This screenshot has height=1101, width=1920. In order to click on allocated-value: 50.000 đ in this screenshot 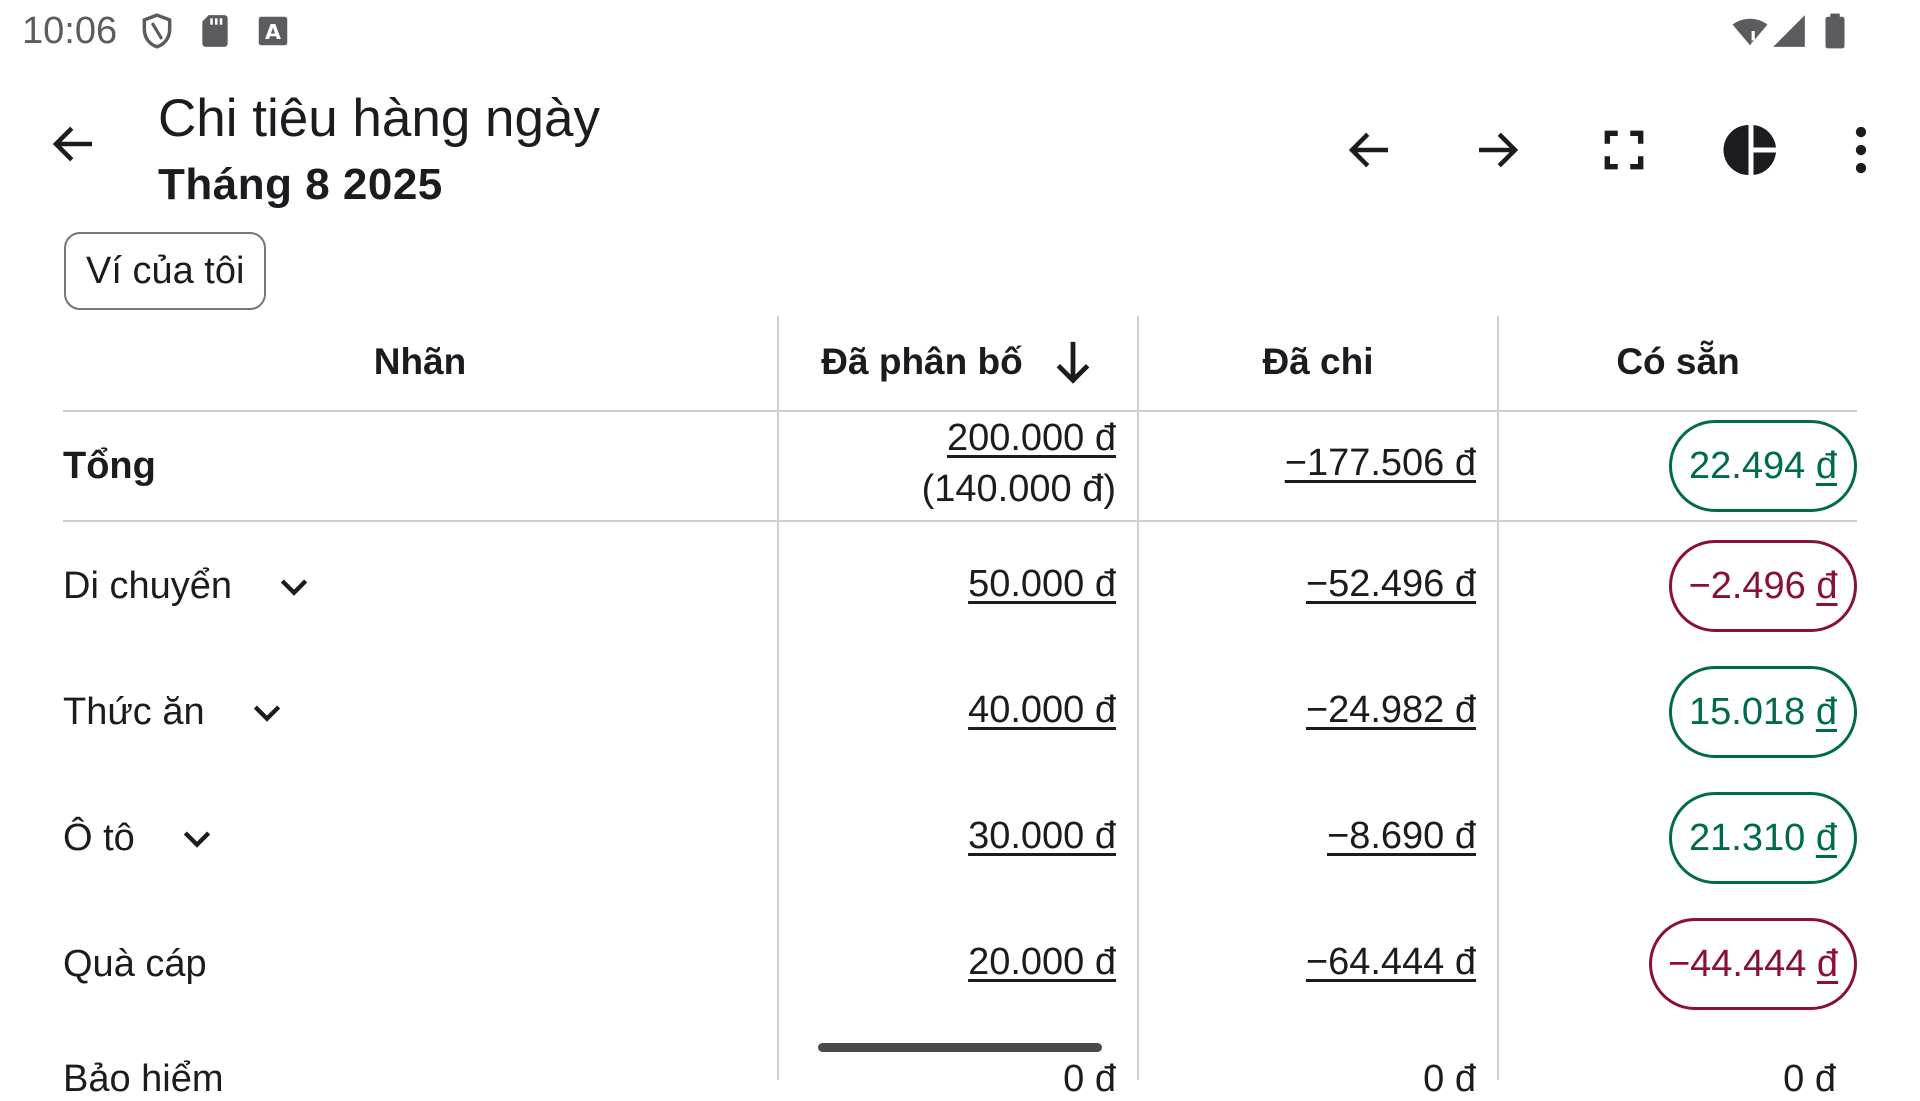, I will do `click(1042, 584)`.